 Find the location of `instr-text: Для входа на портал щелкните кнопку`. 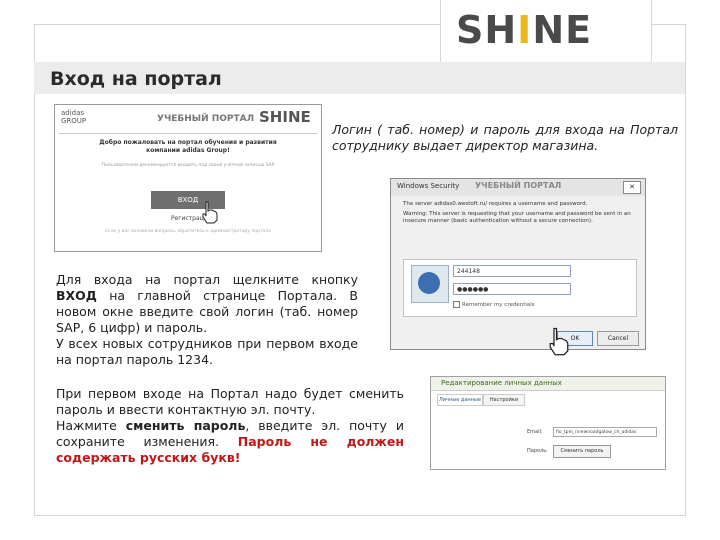

instr-text: Для входа на портал щелкните кнопку is located at coordinates (207, 279).